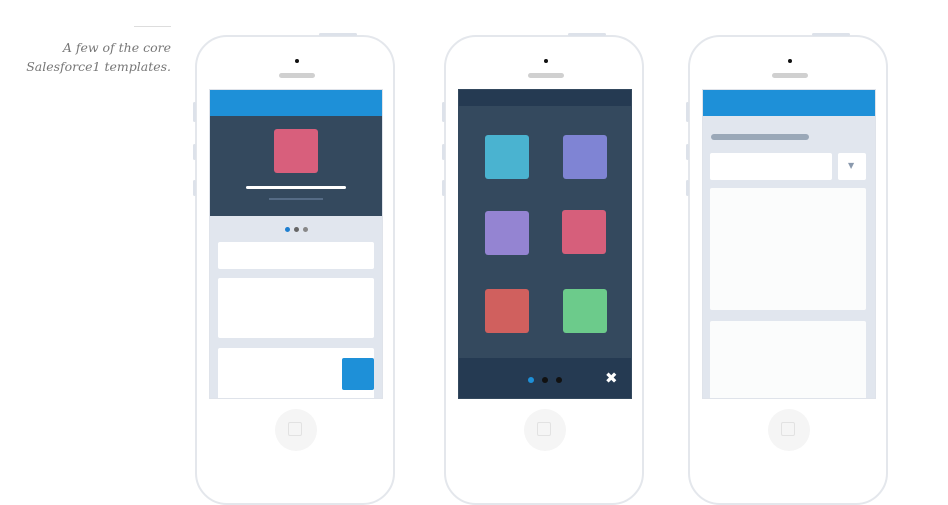 This screenshot has width=948, height=505. I want to click on footer-bar: ✖, so click(545, 378).